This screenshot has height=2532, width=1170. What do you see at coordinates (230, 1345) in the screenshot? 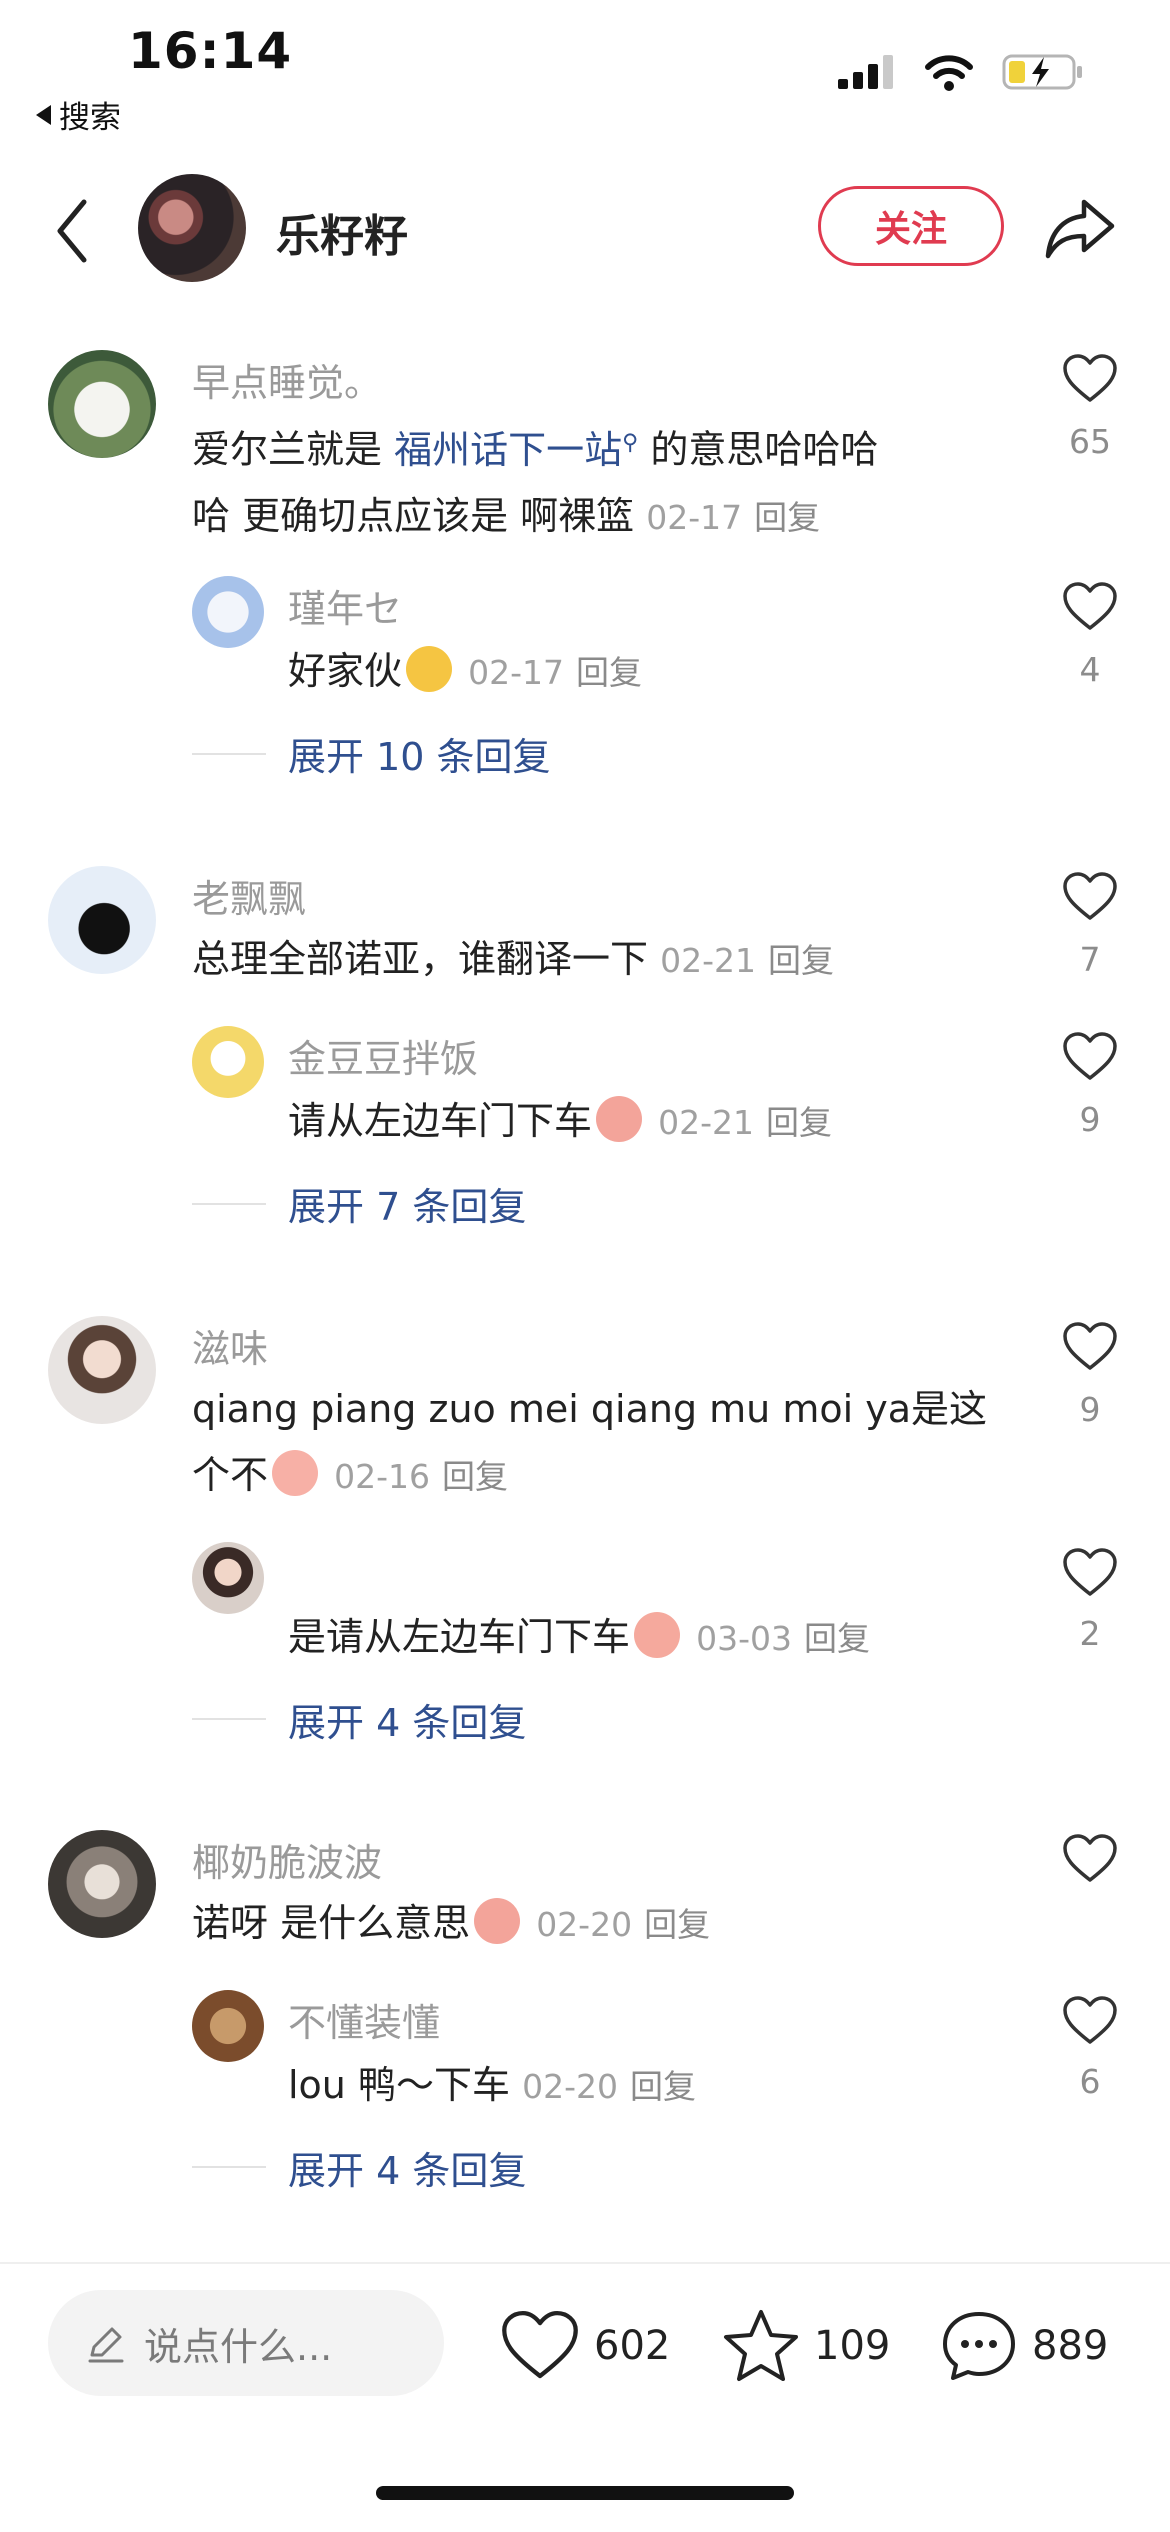
I see `comment-3-username: 滋味` at bounding box center [230, 1345].